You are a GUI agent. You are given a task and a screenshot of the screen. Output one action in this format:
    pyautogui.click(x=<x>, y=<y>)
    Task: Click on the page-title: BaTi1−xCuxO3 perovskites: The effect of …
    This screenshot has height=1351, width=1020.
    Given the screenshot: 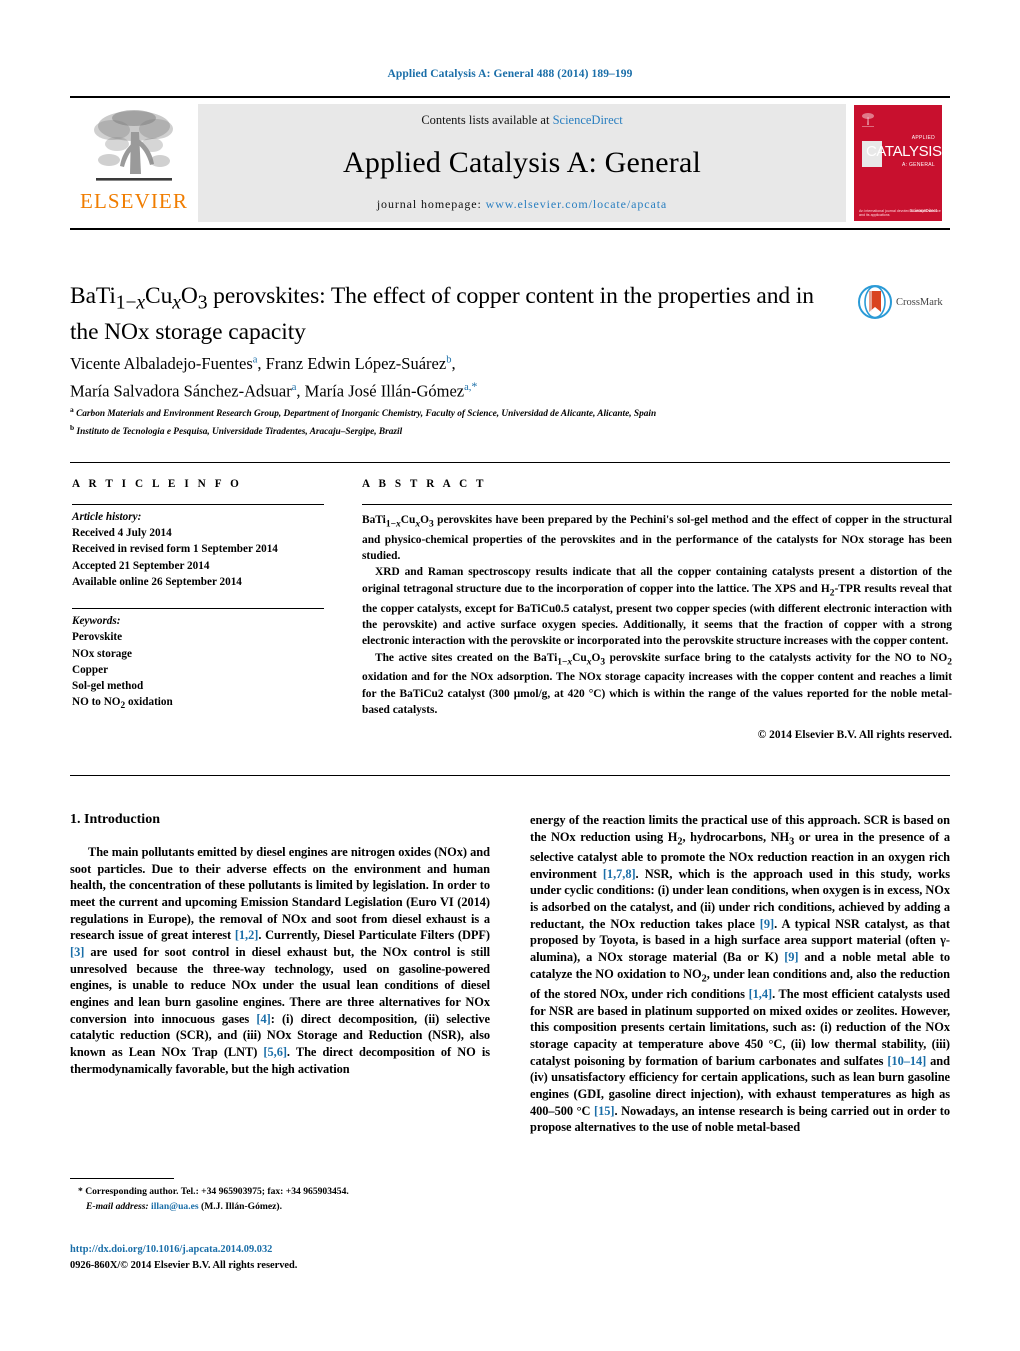 What is the action you would take?
    pyautogui.click(x=442, y=314)
    